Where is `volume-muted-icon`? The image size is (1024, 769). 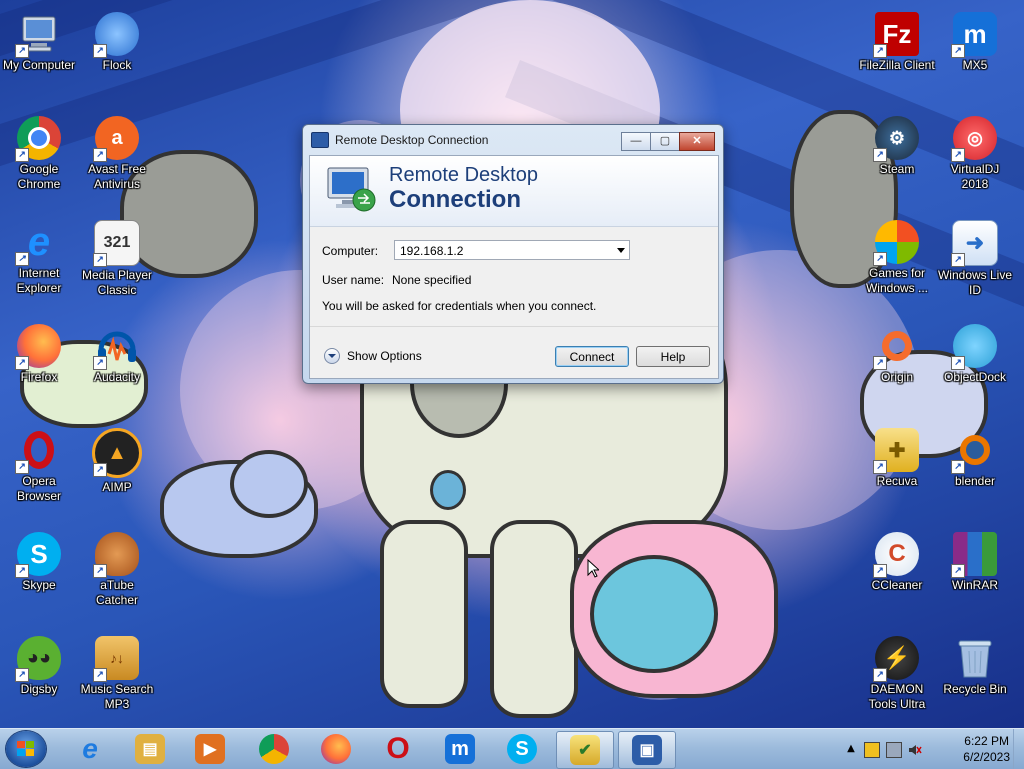
volume-muted-icon is located at coordinates (915, 749).